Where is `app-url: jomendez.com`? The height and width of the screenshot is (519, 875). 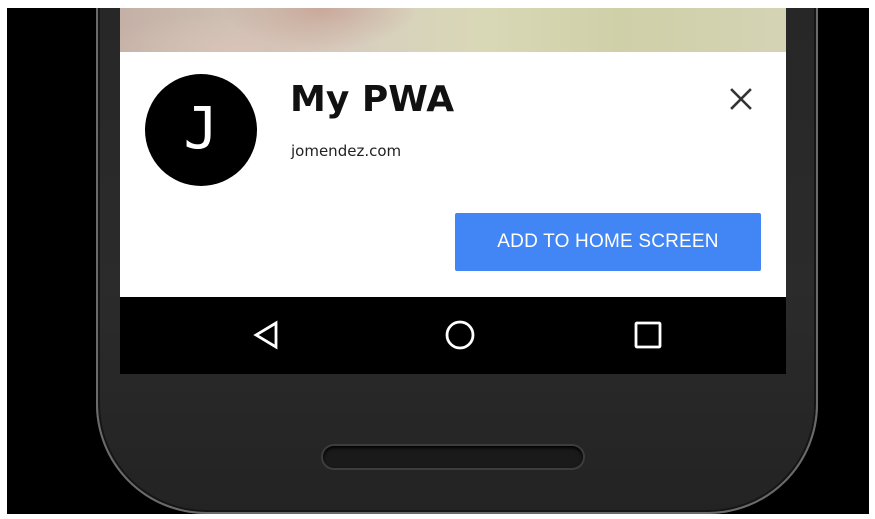 app-url: jomendez.com is located at coordinates (346, 151).